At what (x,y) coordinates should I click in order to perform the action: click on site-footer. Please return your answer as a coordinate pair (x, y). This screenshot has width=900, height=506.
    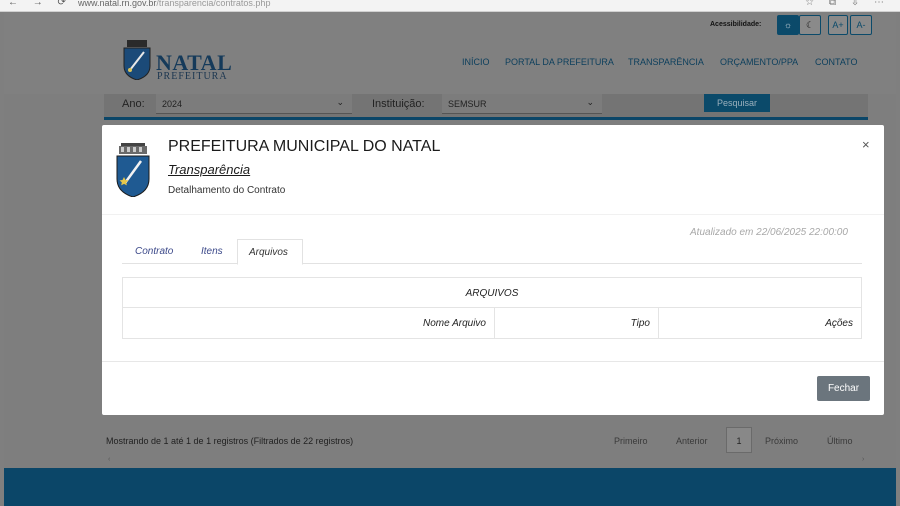
    Looking at the image, I should click on (450, 487).